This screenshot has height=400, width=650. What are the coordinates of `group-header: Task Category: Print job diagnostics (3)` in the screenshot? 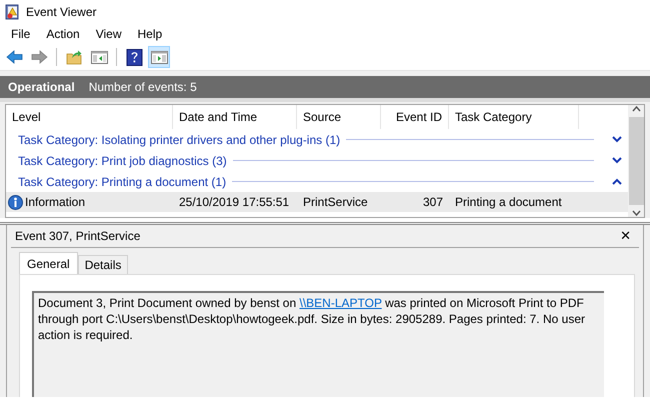 It's located at (122, 161).